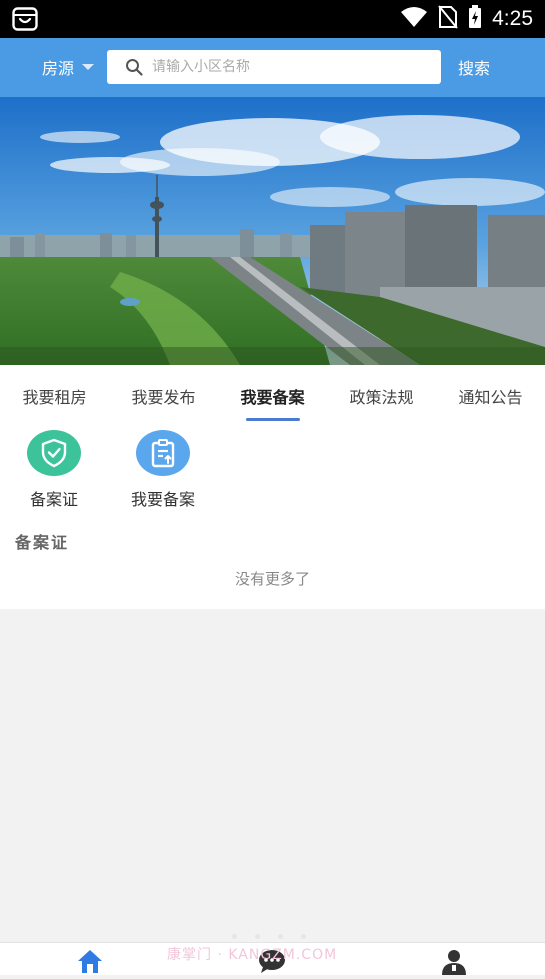  I want to click on wifi-icon, so click(414, 19).